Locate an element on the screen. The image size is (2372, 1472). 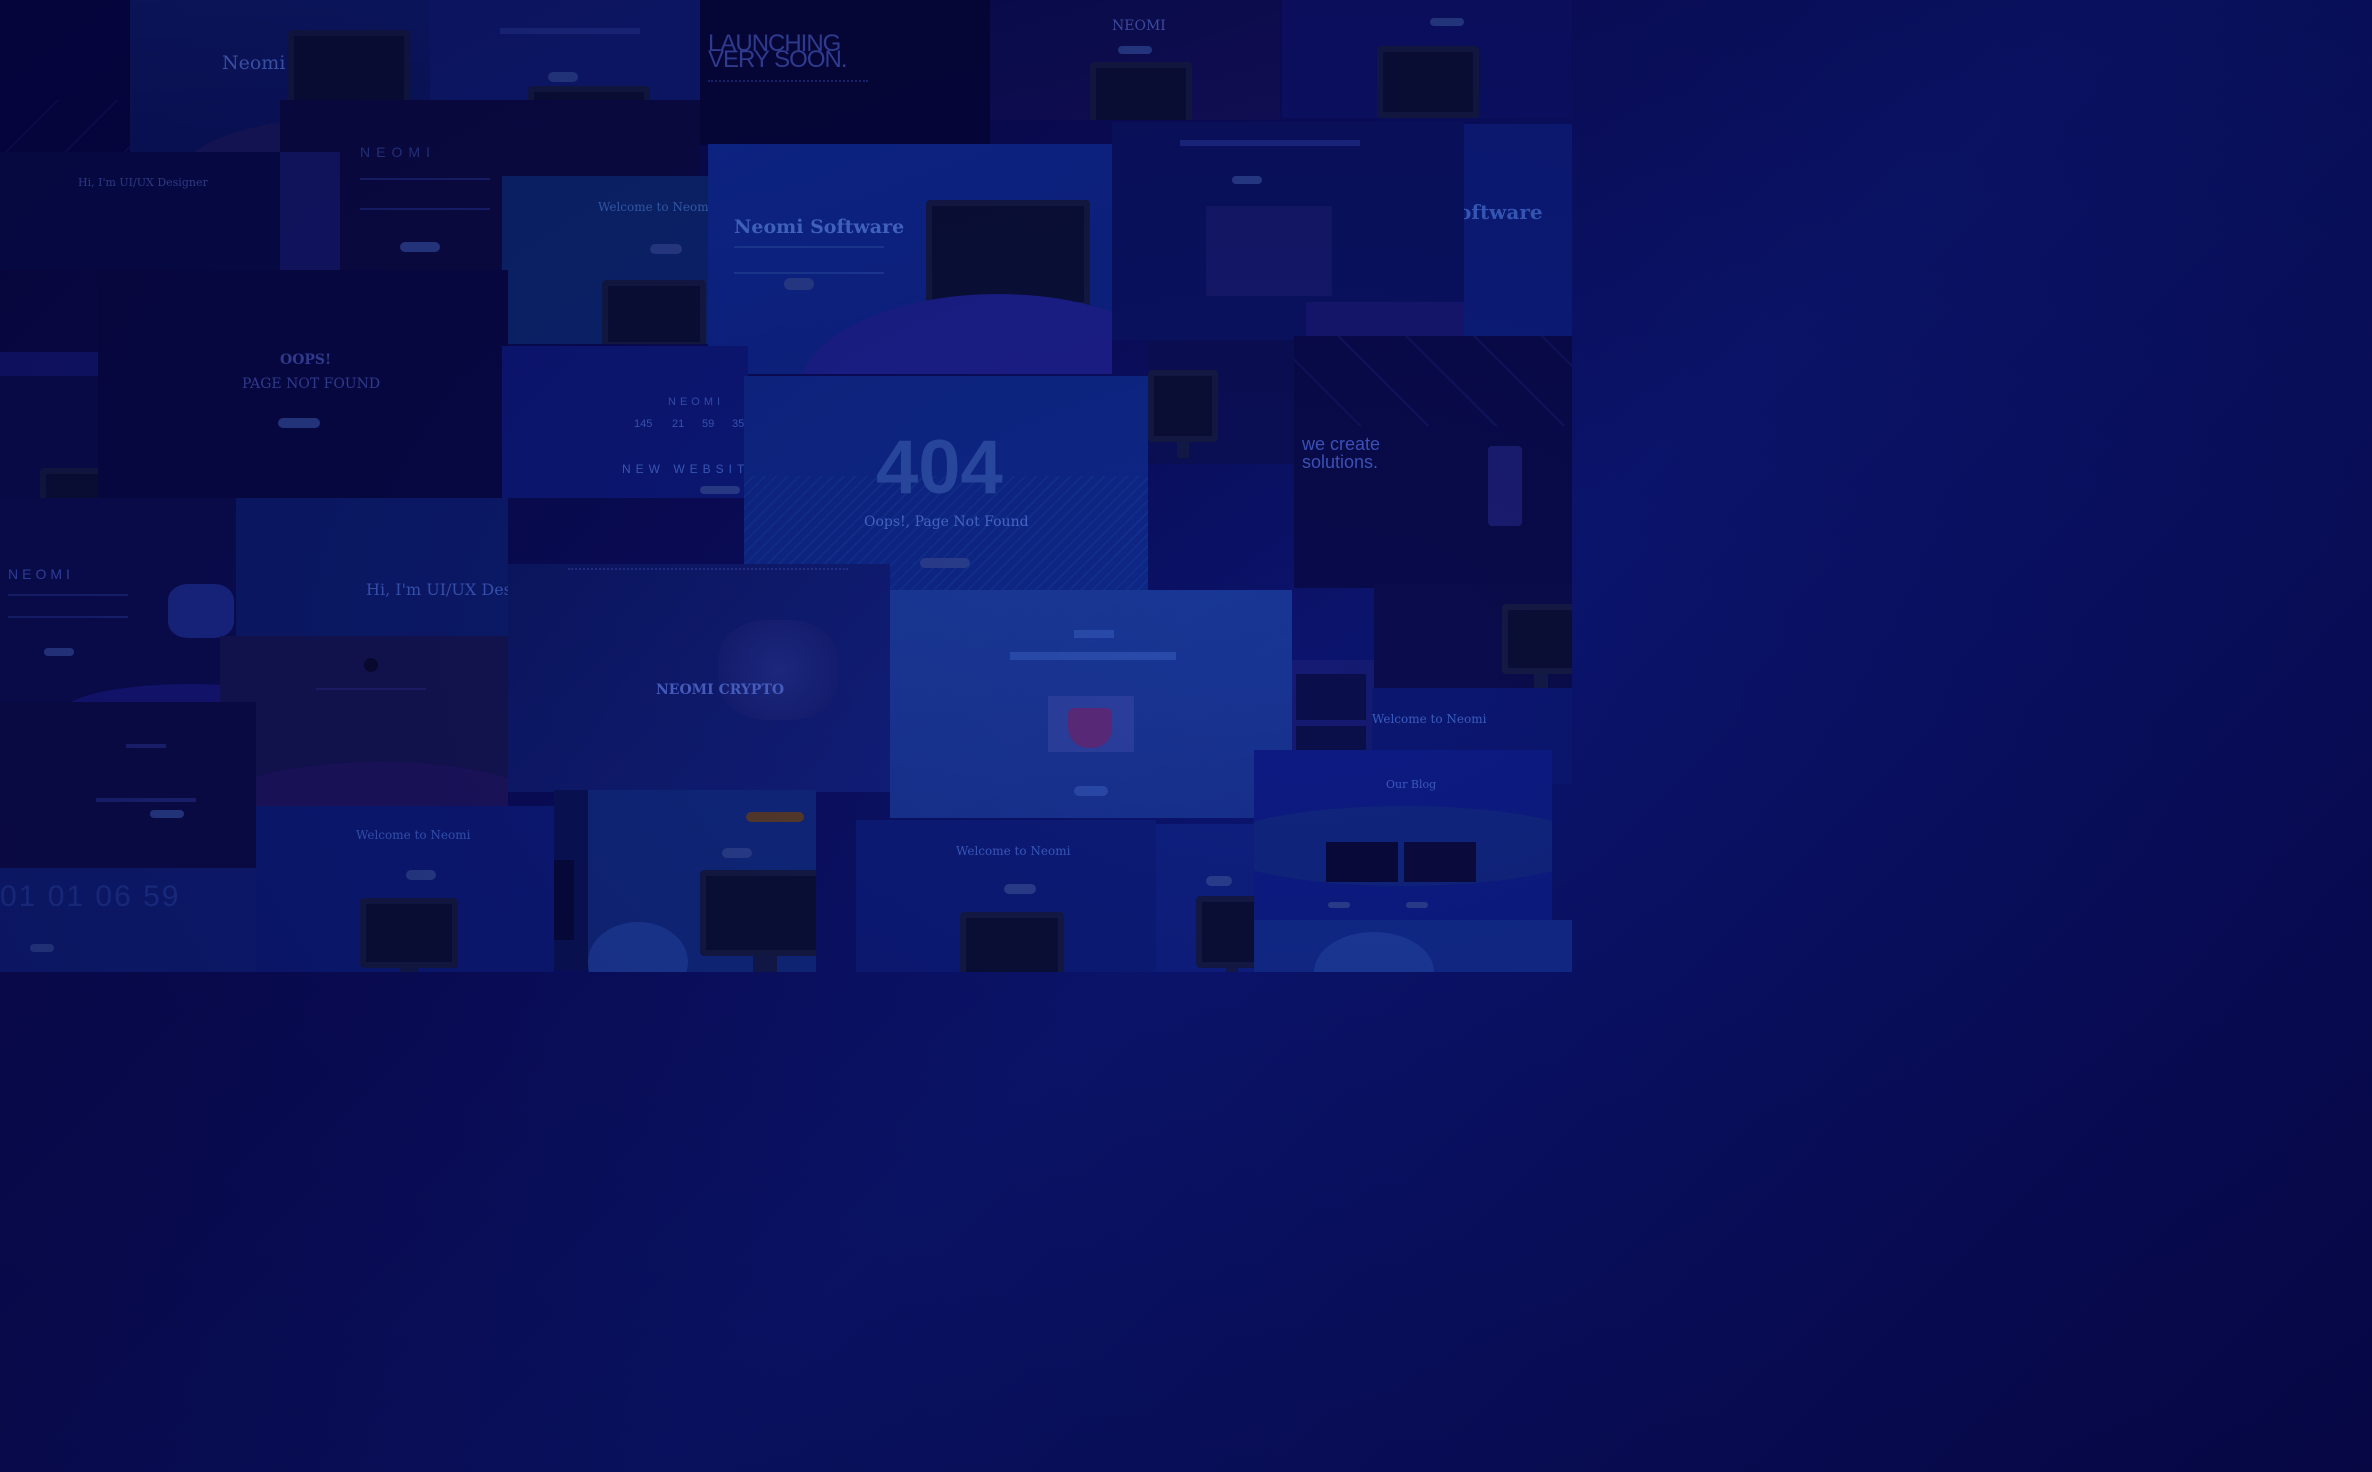
tile-right-mid-grid is located at coordinates (1333, 705).